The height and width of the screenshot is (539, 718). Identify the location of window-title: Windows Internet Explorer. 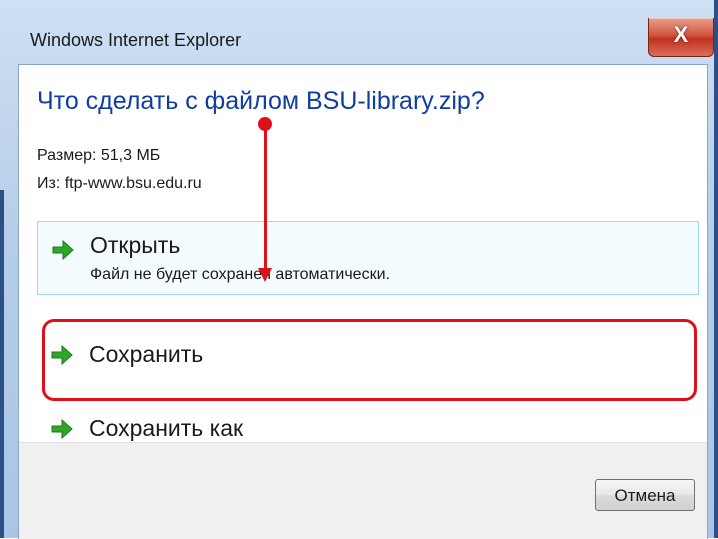
(136, 40).